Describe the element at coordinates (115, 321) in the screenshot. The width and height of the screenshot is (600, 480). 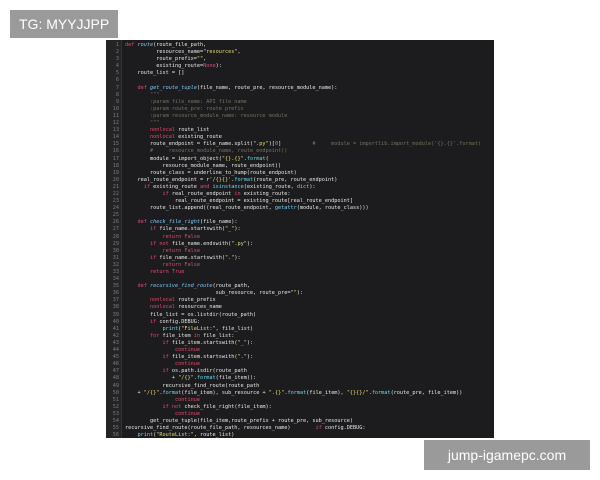
I see `line-number: 40` at that location.